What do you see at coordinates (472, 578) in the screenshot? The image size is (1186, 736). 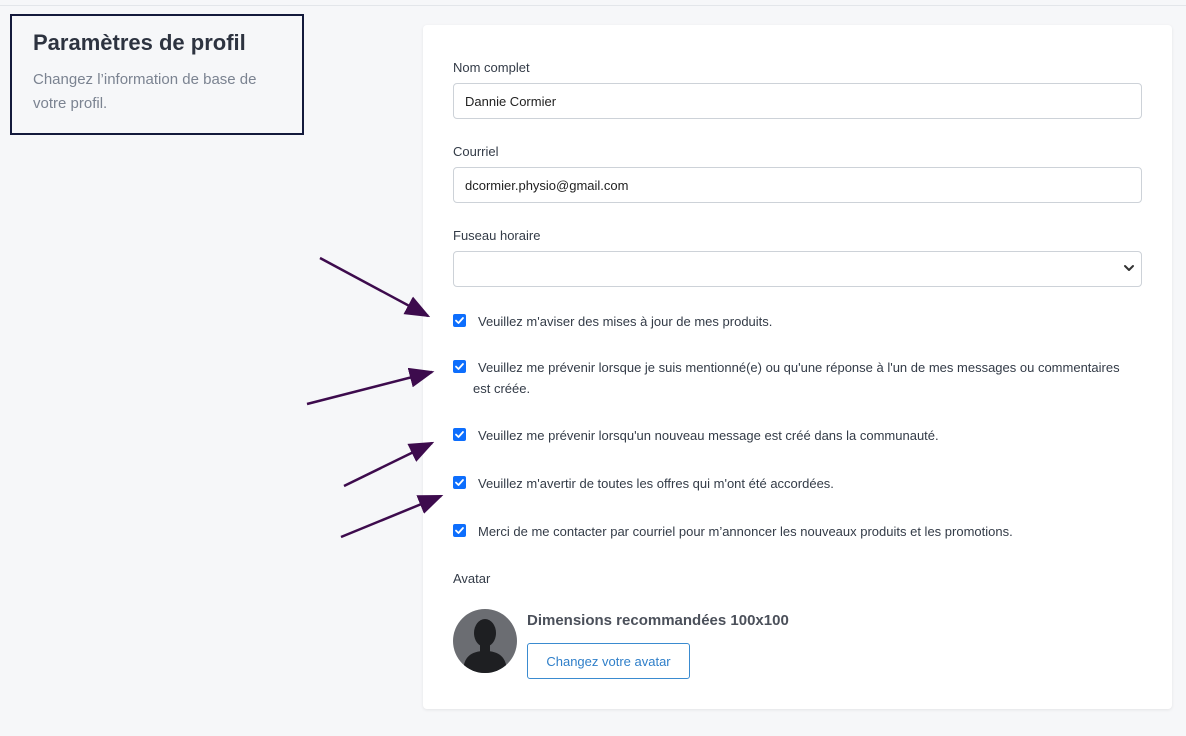 I see `avatar-label: Avatar` at bounding box center [472, 578].